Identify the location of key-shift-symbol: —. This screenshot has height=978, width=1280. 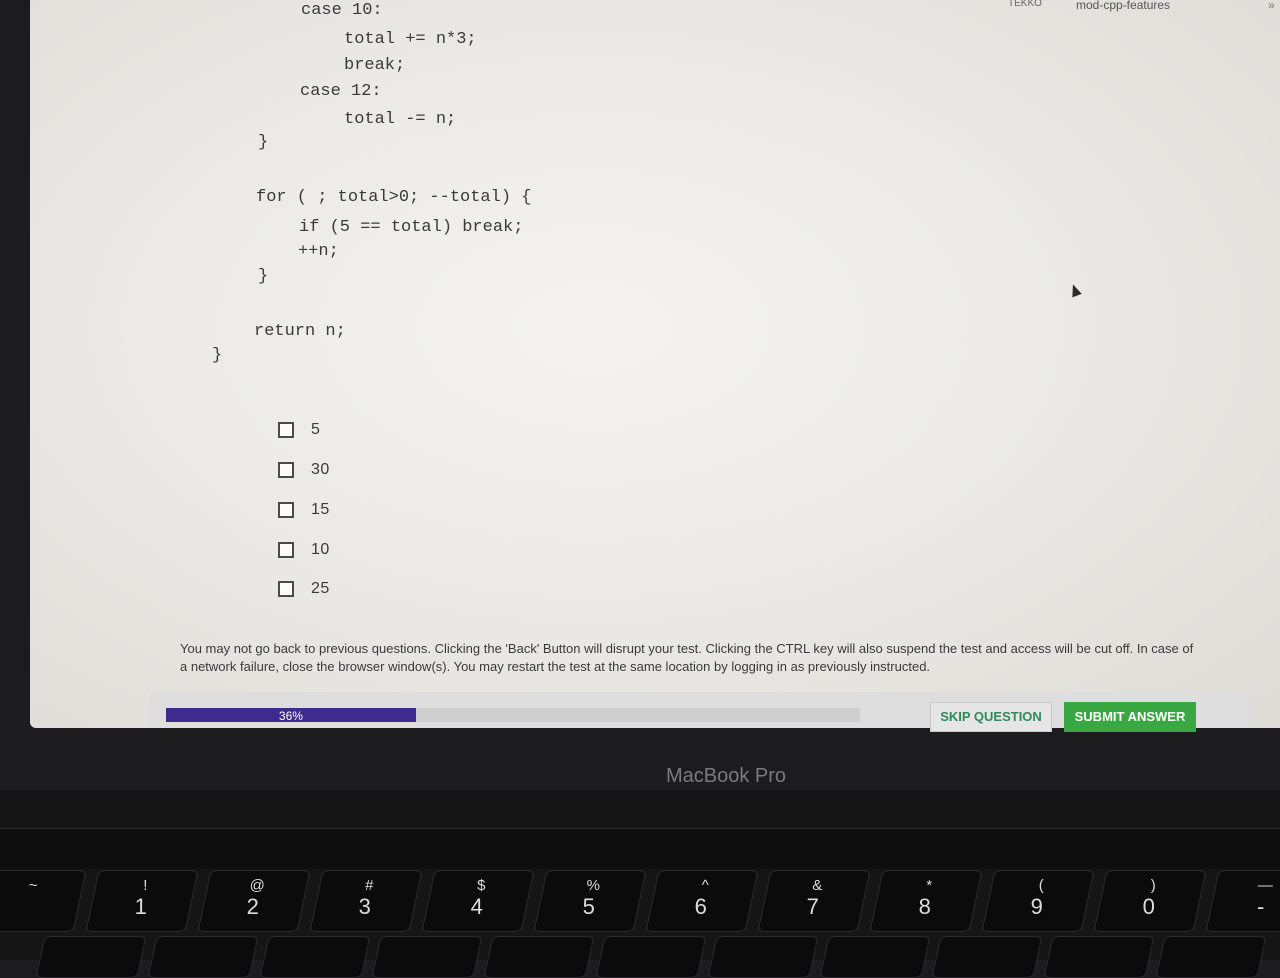
(1265, 885).